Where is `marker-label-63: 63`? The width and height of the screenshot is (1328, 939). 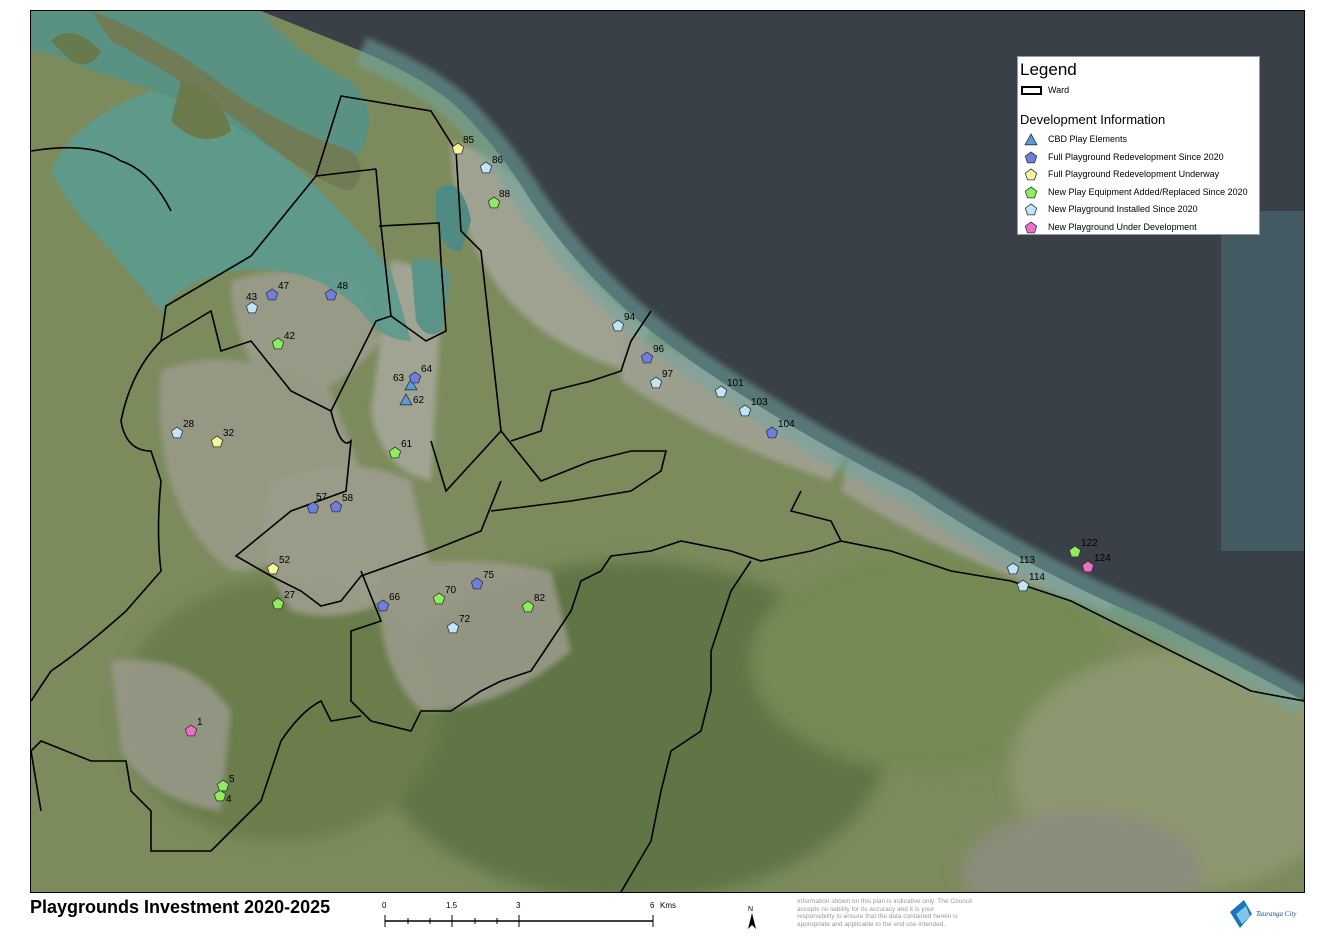
marker-label-63: 63 is located at coordinates (399, 378).